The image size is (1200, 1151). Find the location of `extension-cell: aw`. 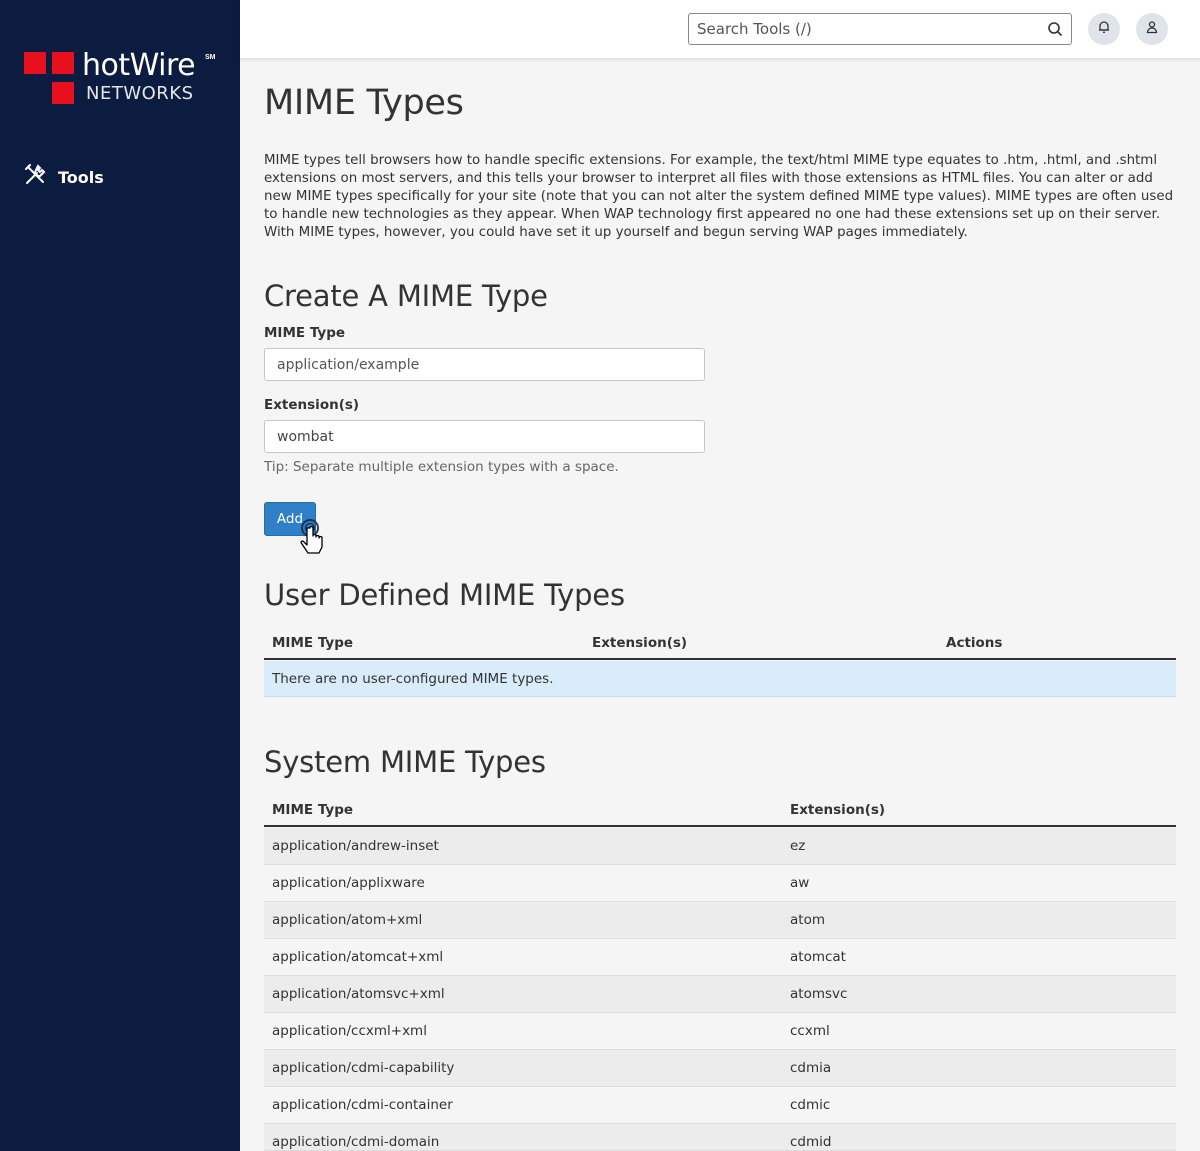

extension-cell: aw is located at coordinates (800, 883).